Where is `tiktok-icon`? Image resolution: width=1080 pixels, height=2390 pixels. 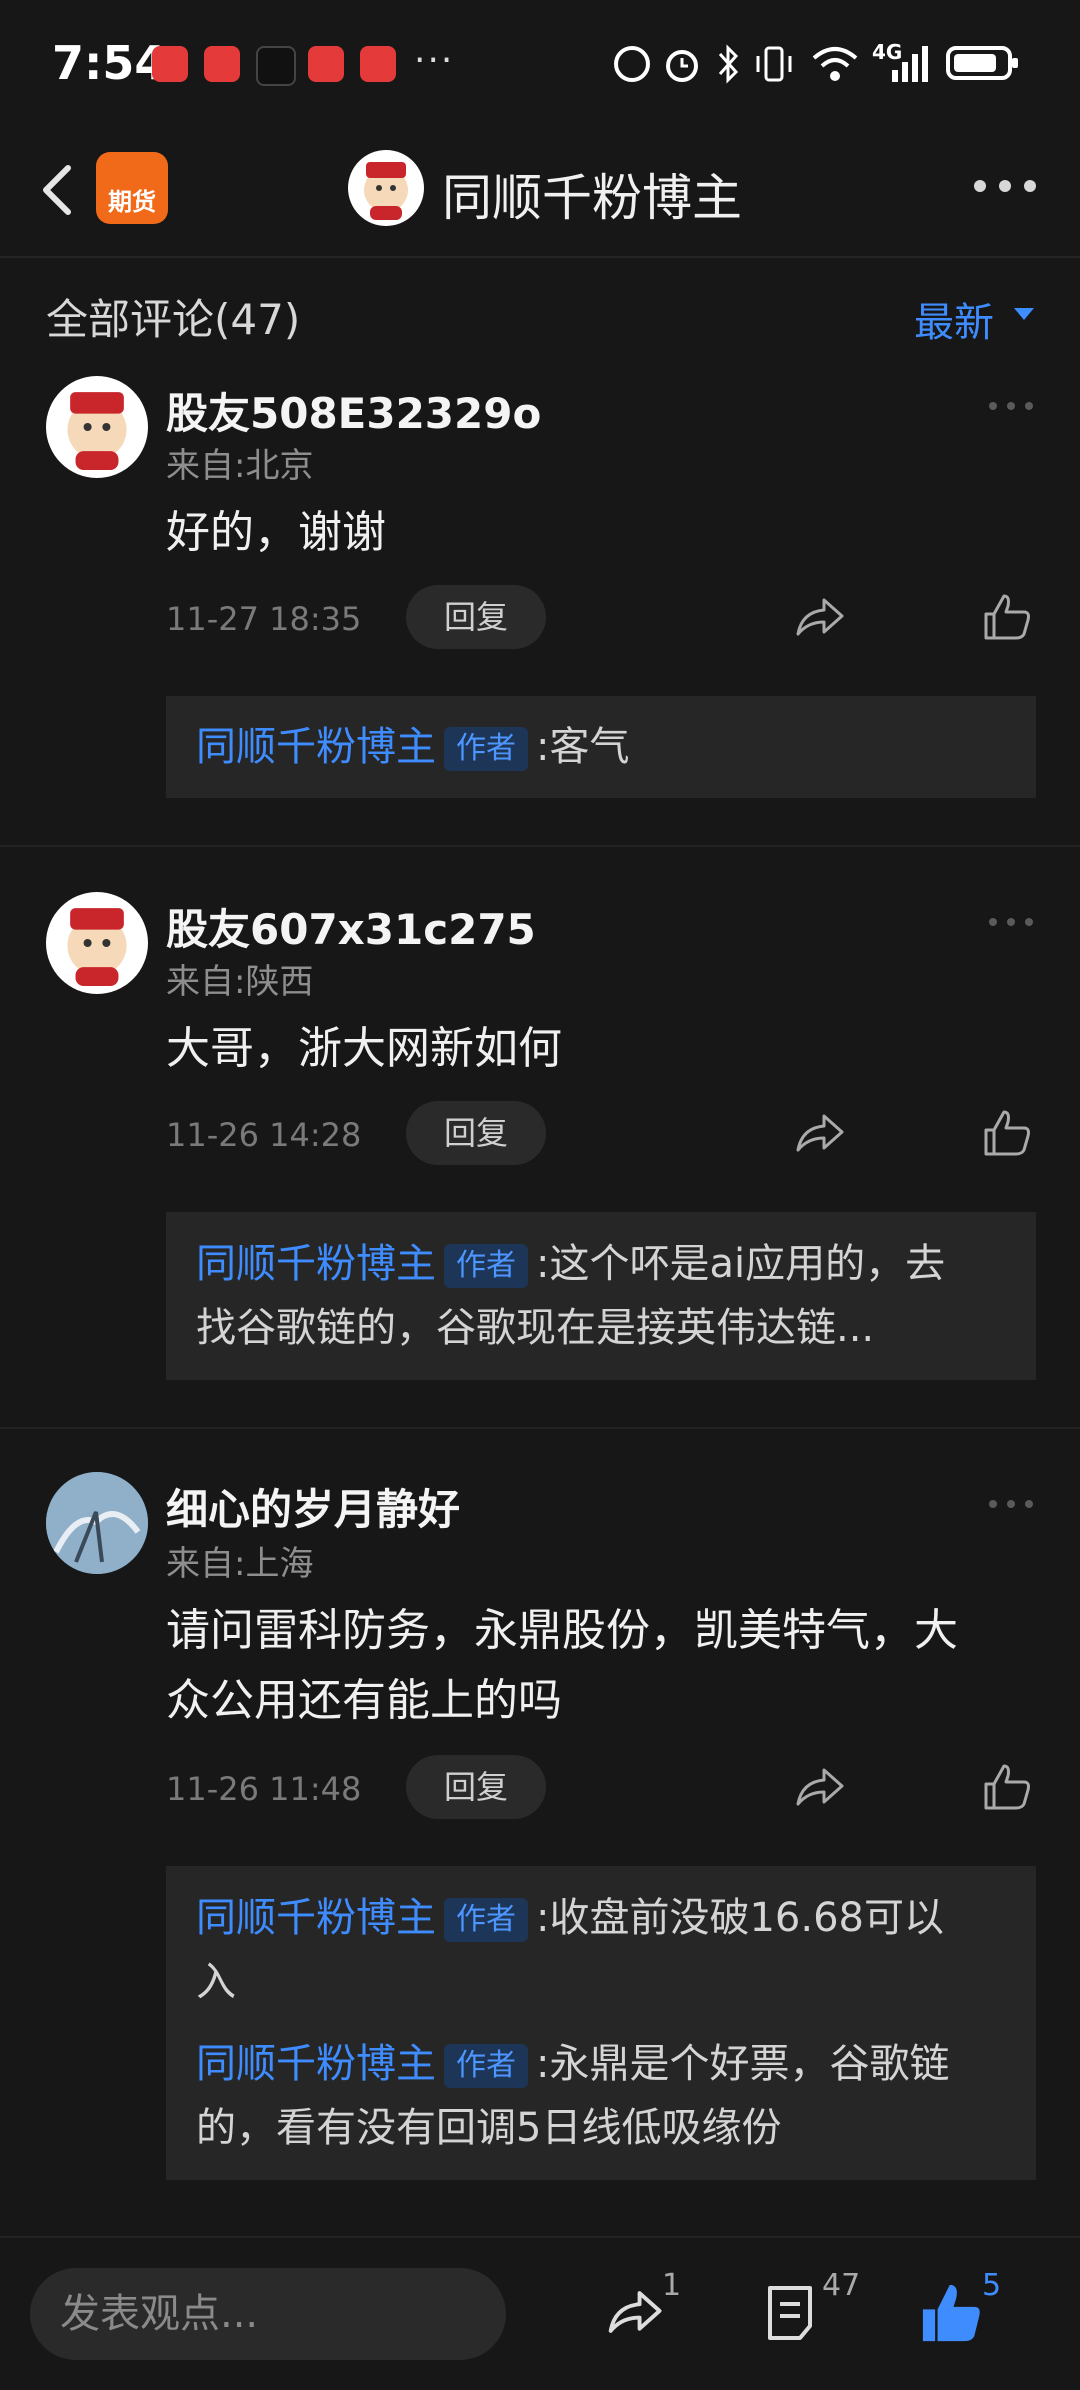 tiktok-icon is located at coordinates (276, 66).